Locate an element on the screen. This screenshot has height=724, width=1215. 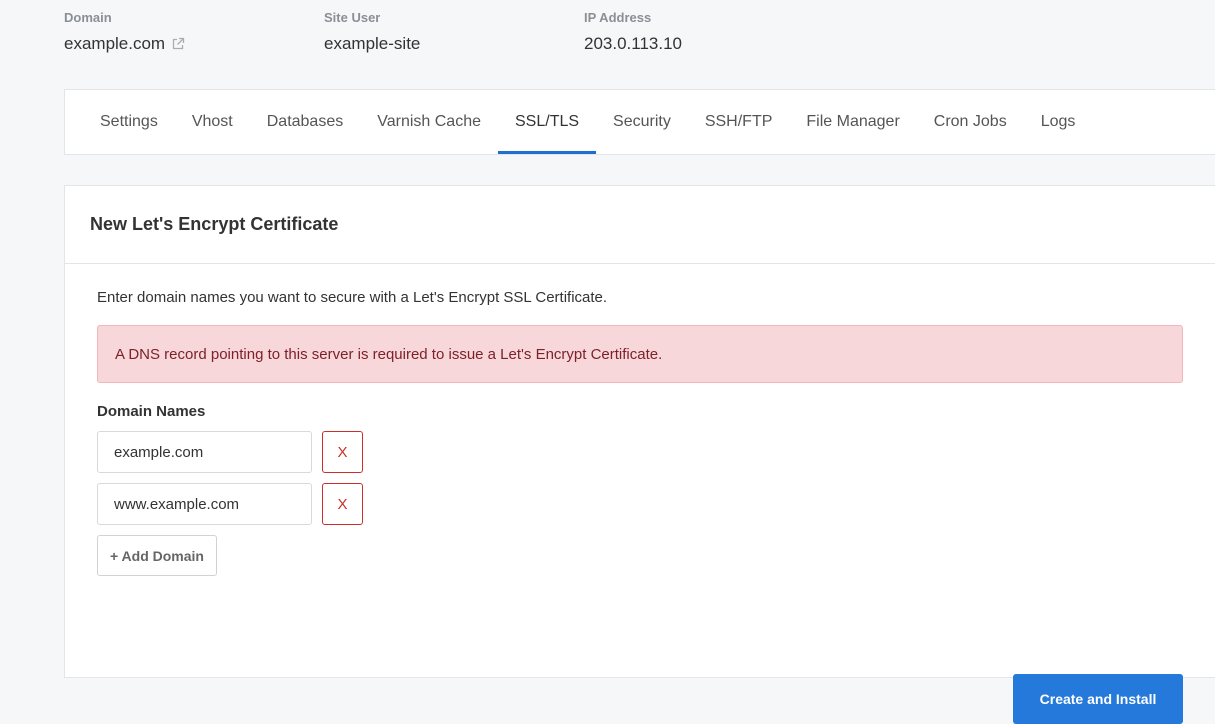
site-user-info: Site User example-site is located at coordinates (454, 40).